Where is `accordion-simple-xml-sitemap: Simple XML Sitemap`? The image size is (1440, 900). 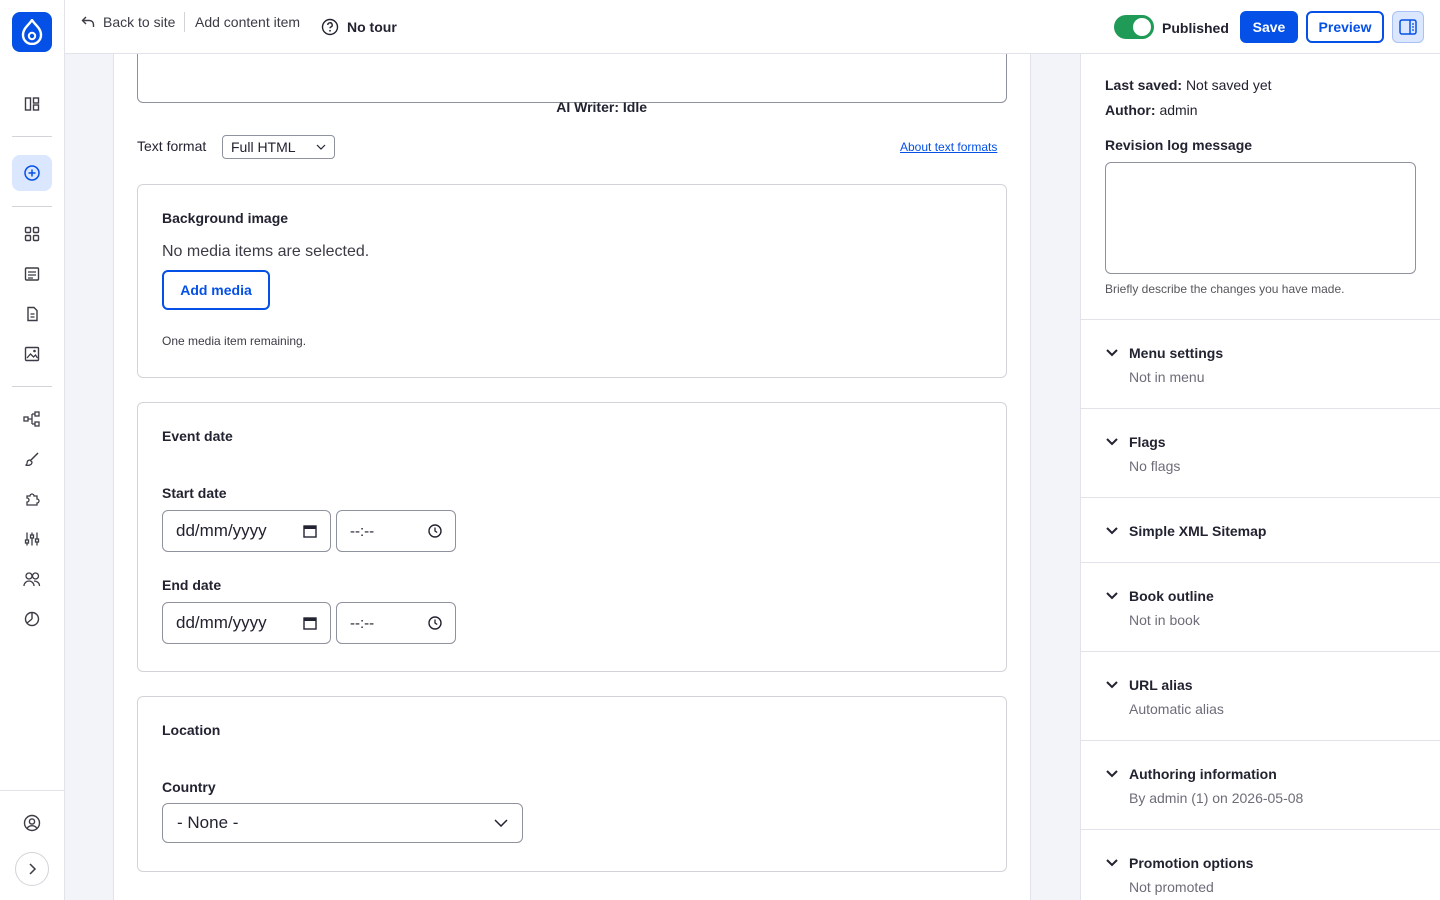
accordion-simple-xml-sitemap: Simple XML Sitemap is located at coordinates (1260, 529).